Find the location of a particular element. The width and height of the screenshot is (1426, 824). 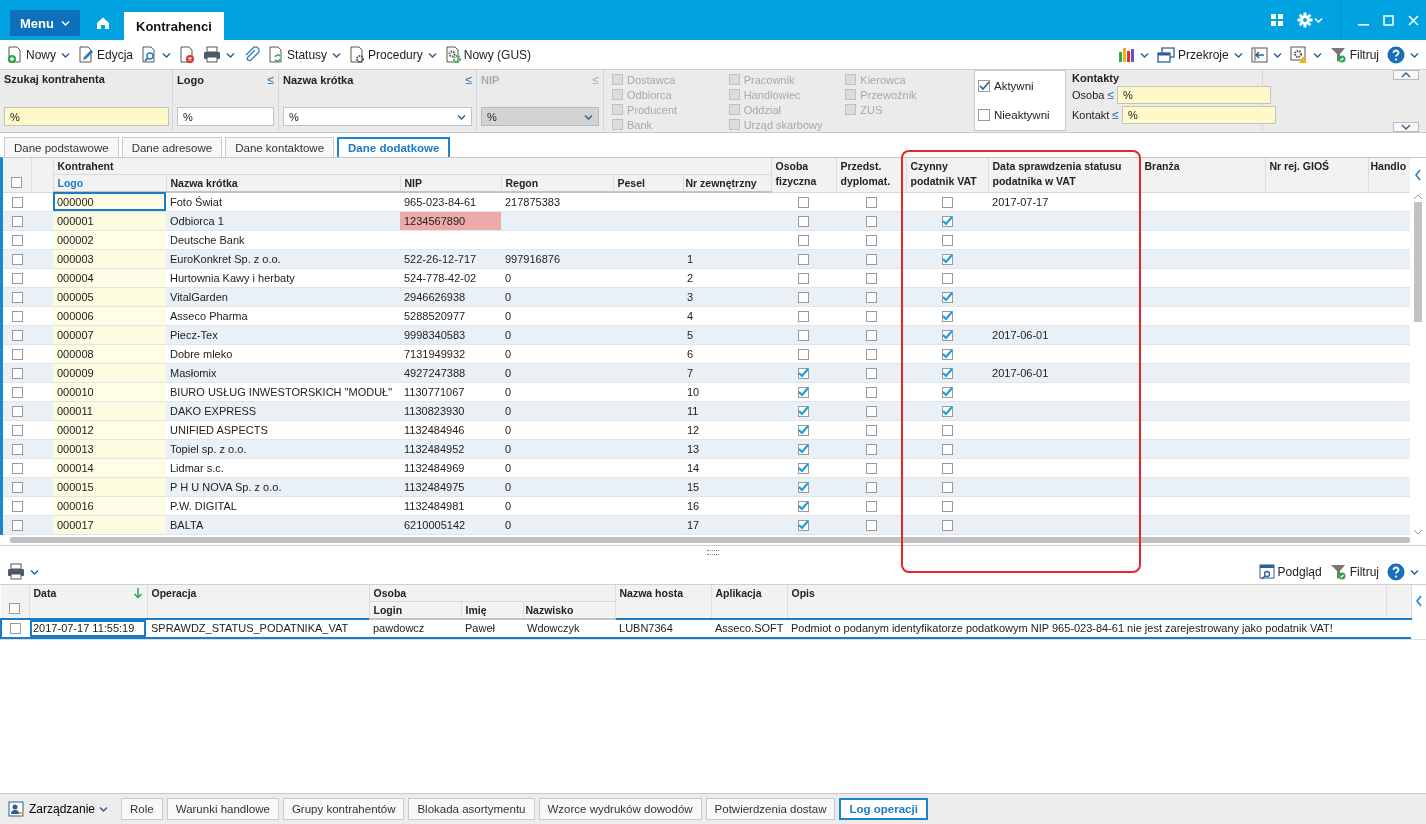

scroll-down-icon is located at coordinates (1418, 531).